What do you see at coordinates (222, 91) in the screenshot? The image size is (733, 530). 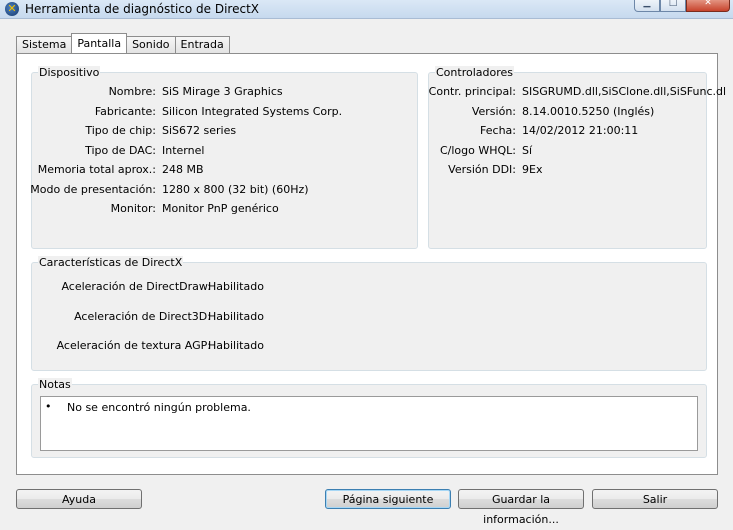 I see `device-value-name: SiS Mirage 3 Graphics` at bounding box center [222, 91].